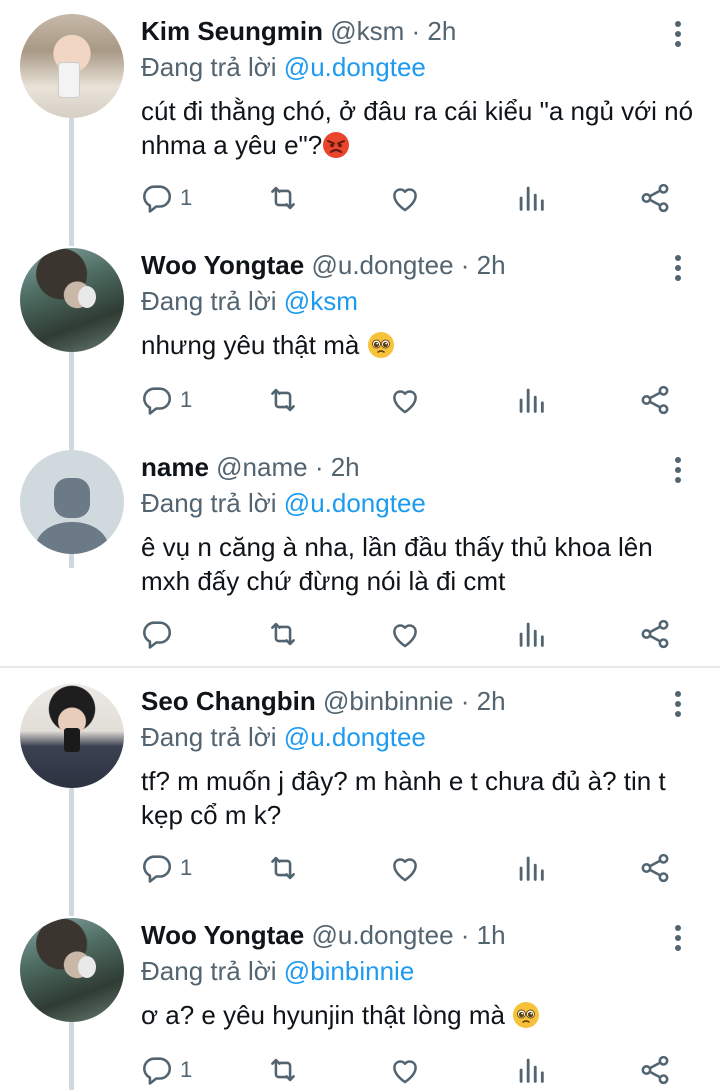 This screenshot has width=720, height=1090. I want to click on timestamp: · 1h, so click(483, 935).